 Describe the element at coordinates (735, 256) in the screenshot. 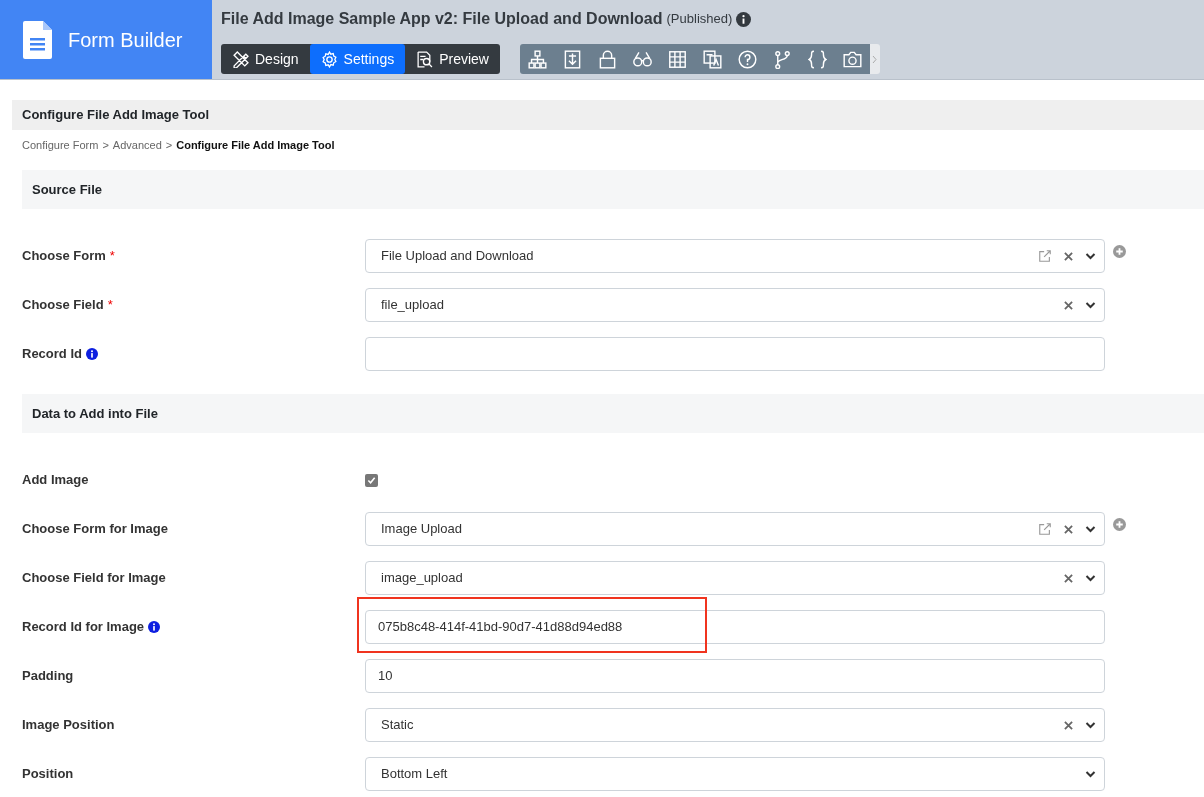

I see `select-field: File Upload and Download` at that location.